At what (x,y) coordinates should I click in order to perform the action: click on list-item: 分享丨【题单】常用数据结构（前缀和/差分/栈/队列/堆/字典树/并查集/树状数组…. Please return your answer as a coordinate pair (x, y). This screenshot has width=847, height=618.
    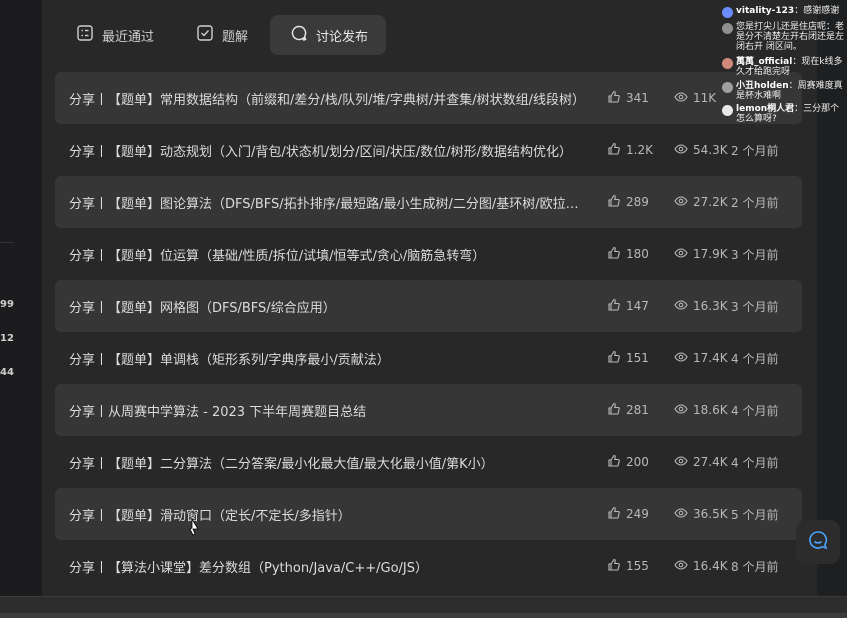
    Looking at the image, I should click on (428, 98).